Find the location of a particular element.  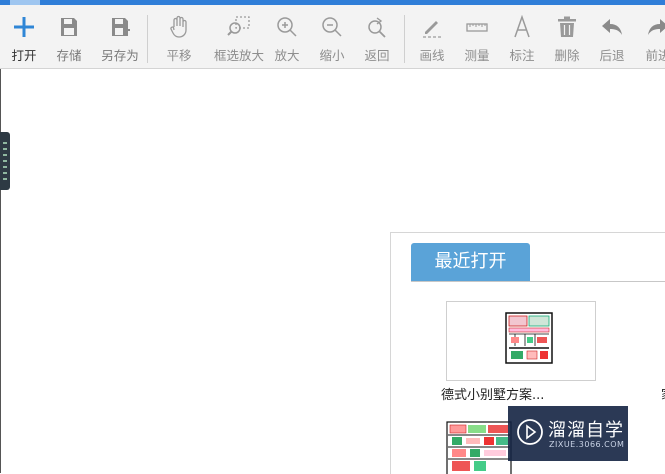

pan-button: 平移 is located at coordinates (179, 36).